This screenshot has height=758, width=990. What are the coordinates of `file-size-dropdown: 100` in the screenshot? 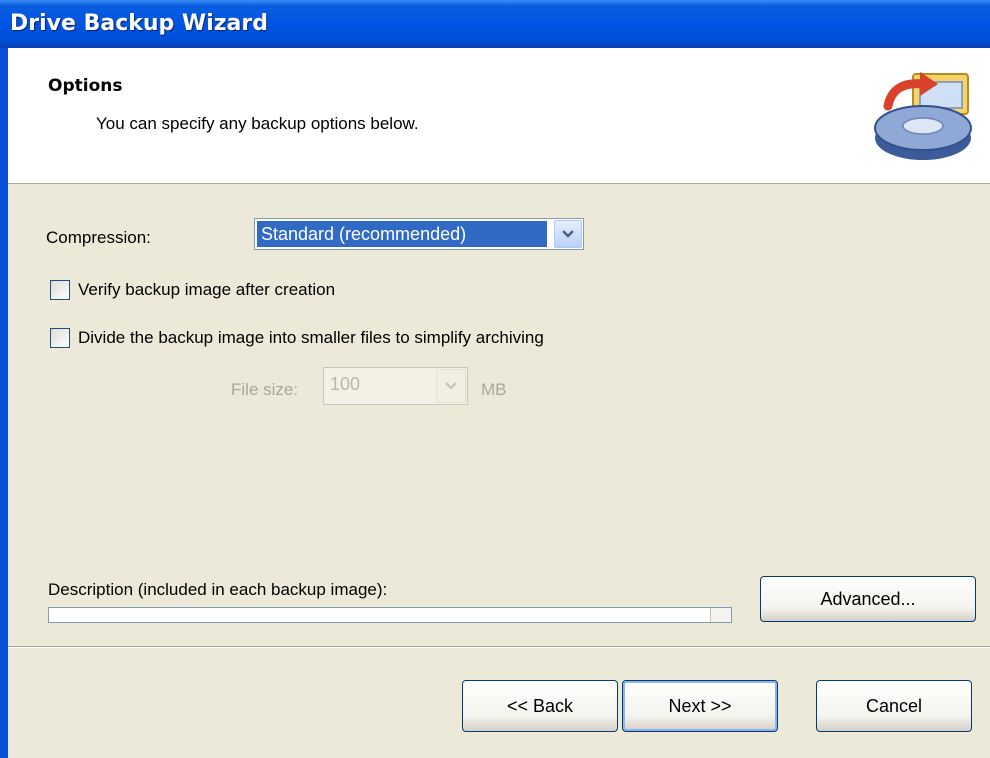 It's located at (395, 386).